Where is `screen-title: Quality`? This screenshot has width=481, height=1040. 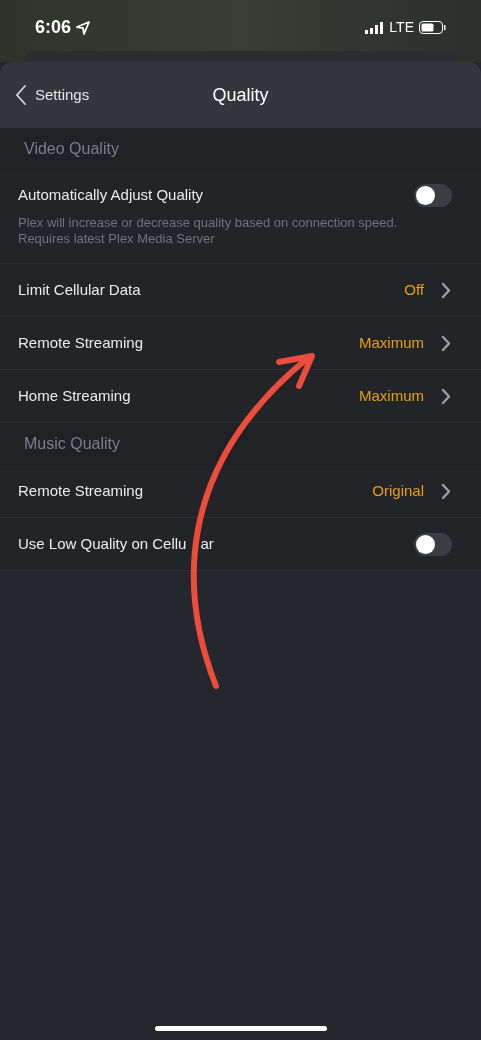
screen-title: Quality is located at coordinates (240, 95).